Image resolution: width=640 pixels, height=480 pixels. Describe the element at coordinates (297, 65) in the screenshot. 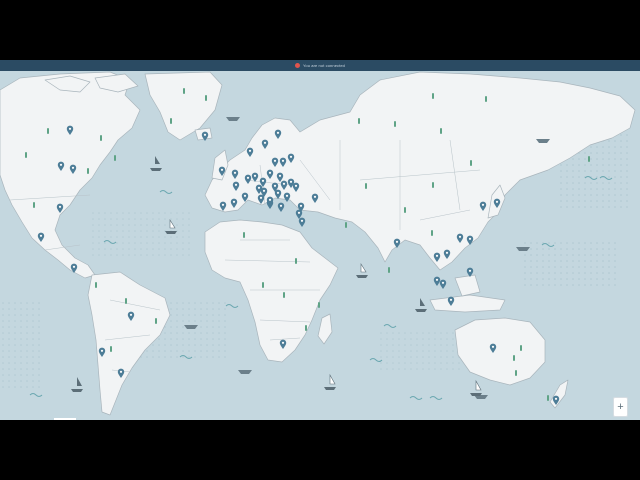

I see `status-dot-icon` at that location.